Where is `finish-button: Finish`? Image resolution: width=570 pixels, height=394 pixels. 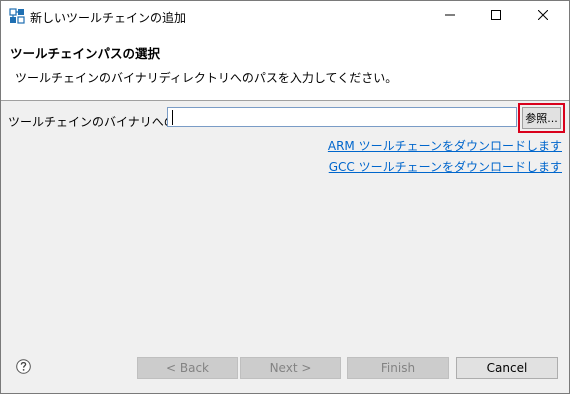 finish-button: Finish is located at coordinates (398, 368).